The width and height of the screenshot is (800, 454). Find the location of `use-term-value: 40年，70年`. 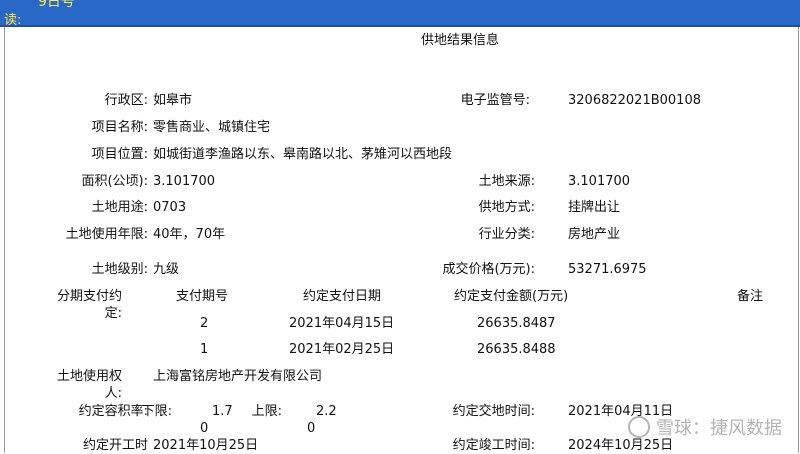

use-term-value: 40年，70年 is located at coordinates (189, 234).